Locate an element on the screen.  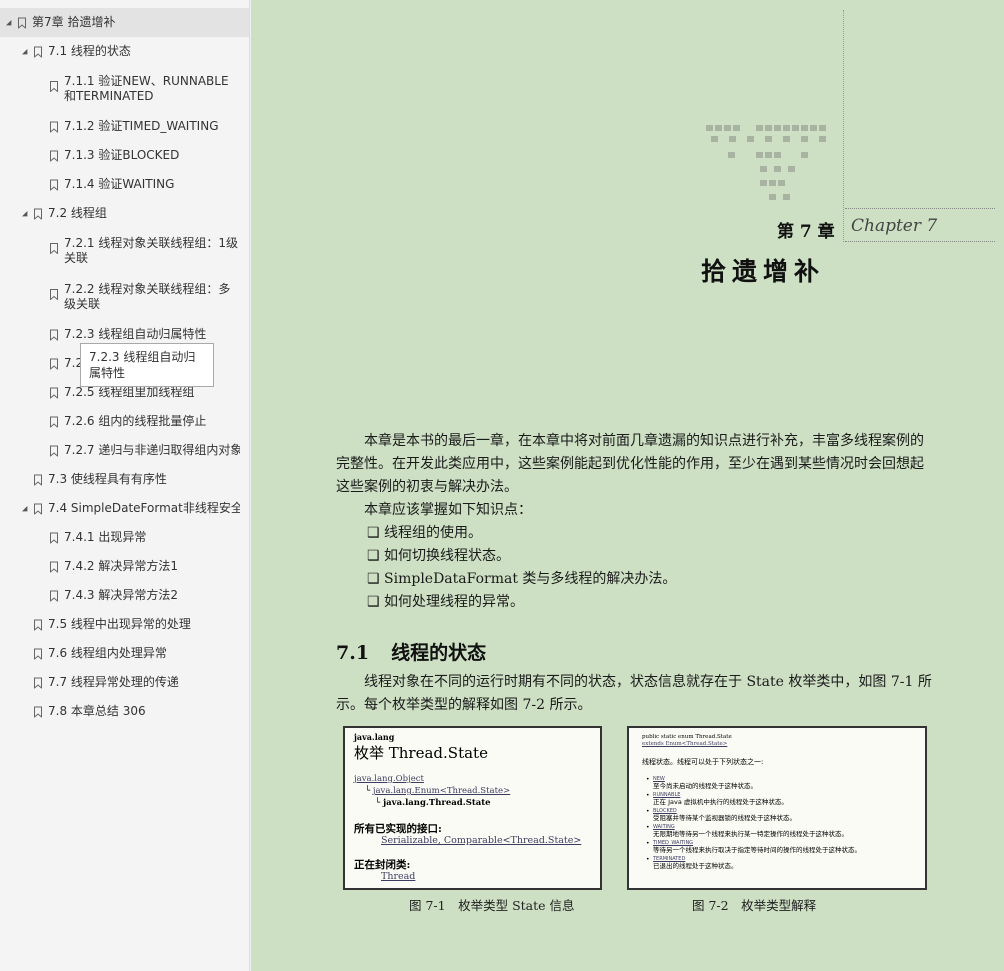
bookmark-item: 7.4.3 解决异常方法2 is located at coordinates (124, 595).